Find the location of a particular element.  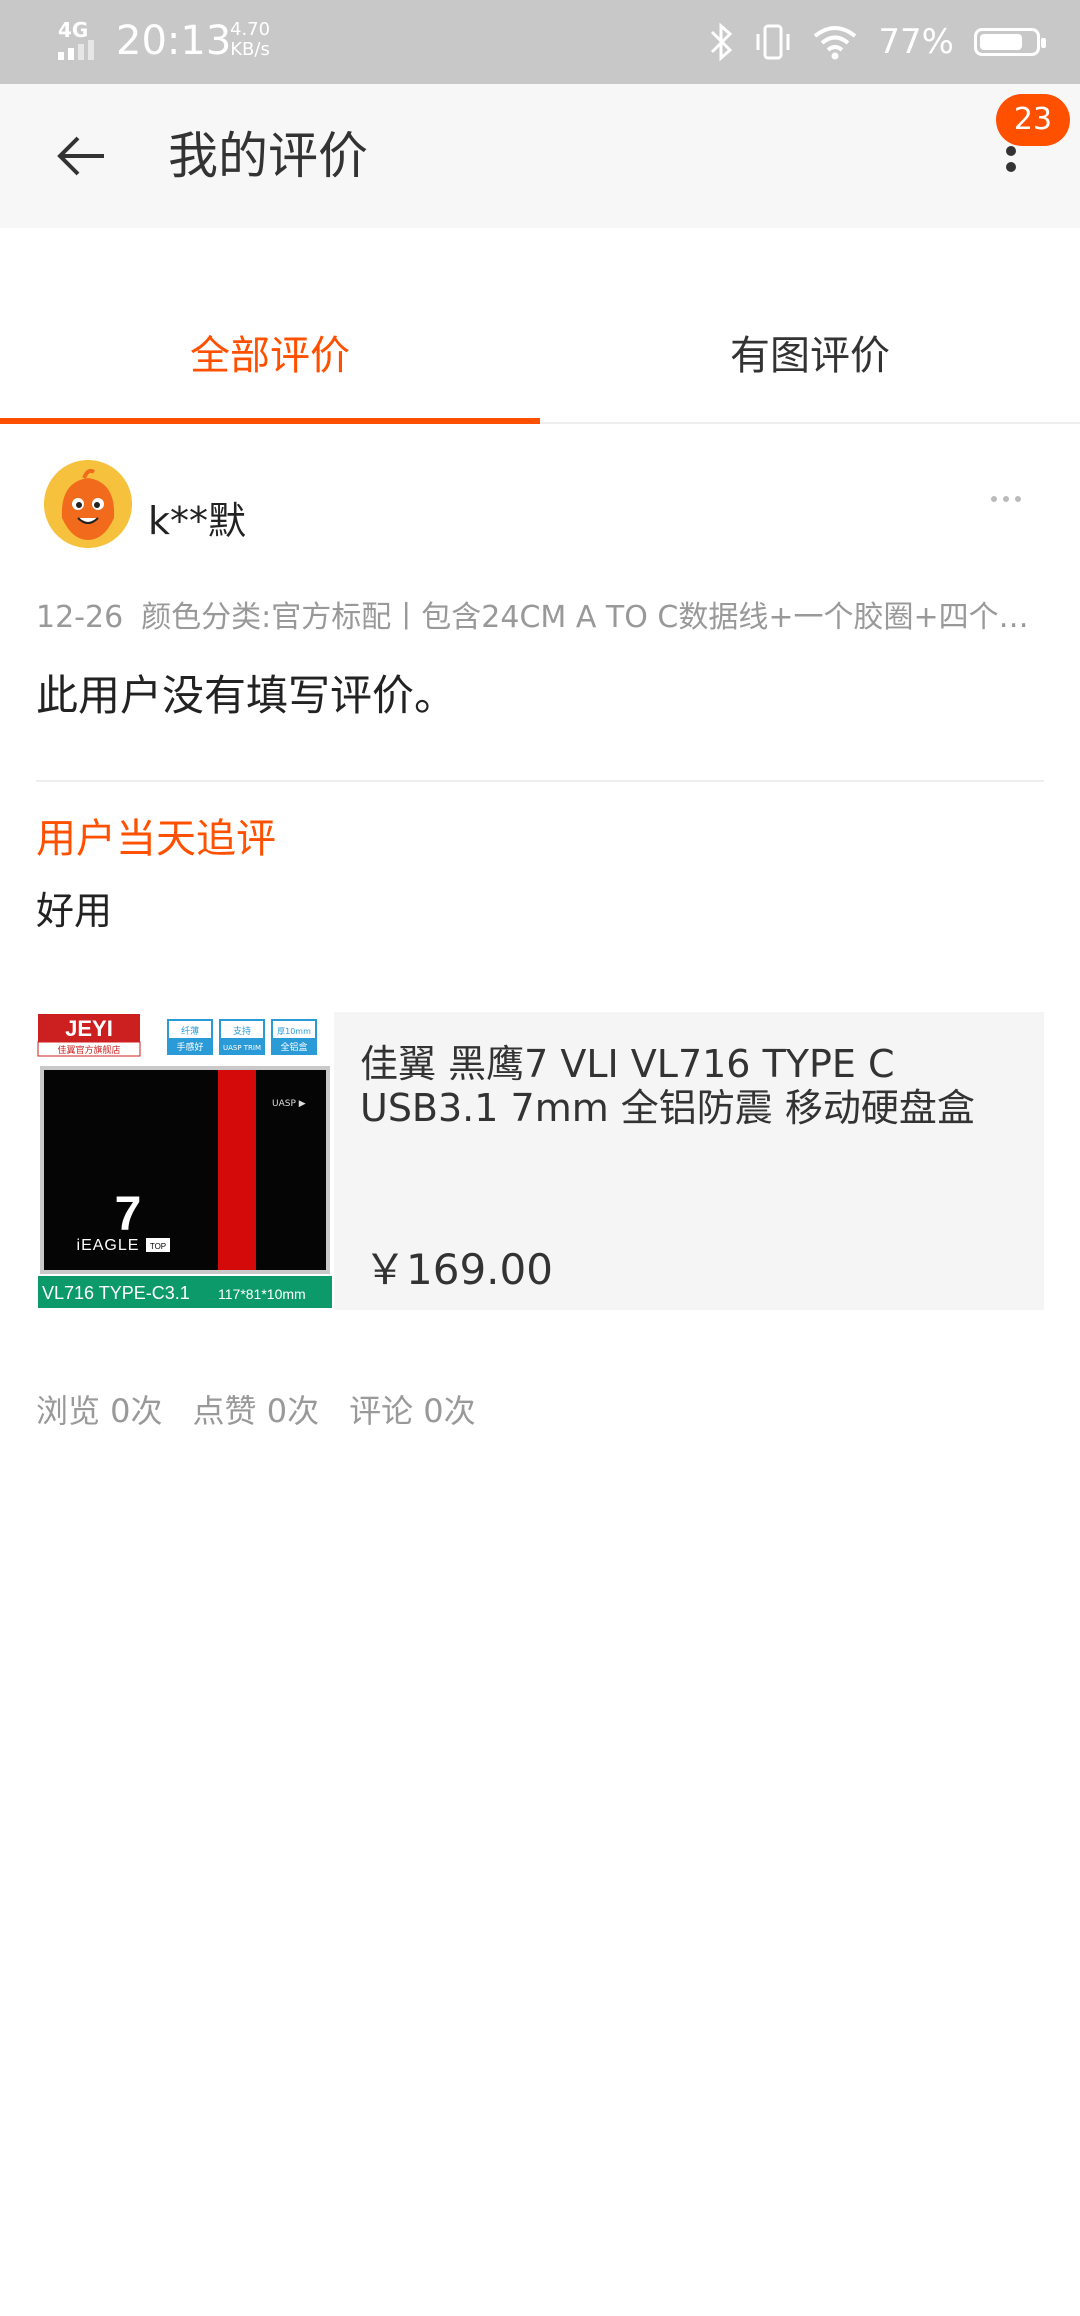

review-tabs: 全部评价 有图评价 is located at coordinates (540, 357).